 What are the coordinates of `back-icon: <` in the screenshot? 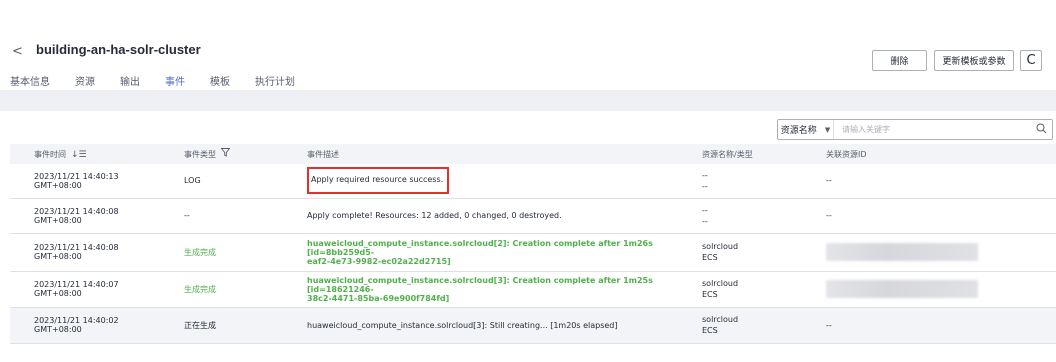 It's located at (17, 51).